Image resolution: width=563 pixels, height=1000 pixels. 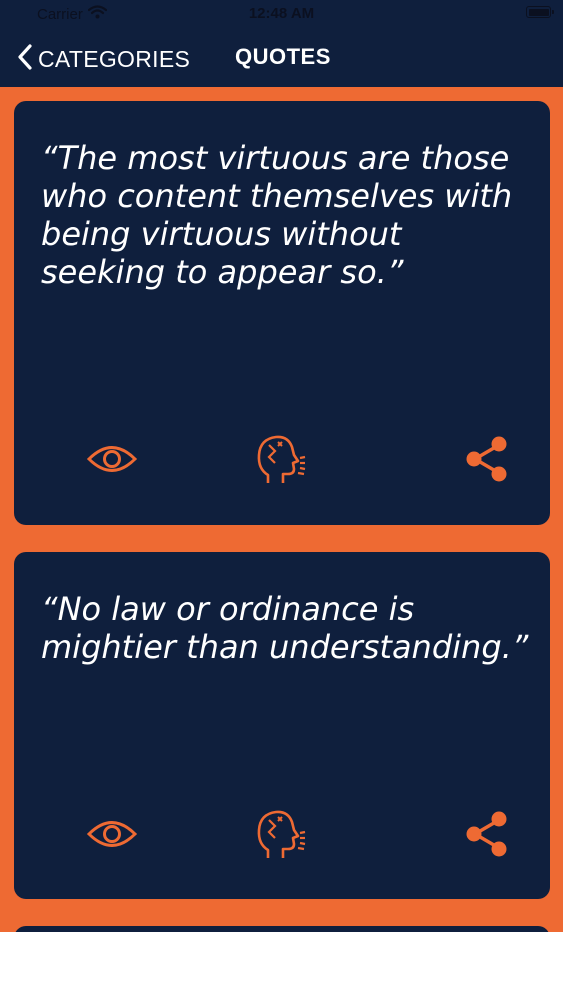 I want to click on status-bar: Carrier 12:48 AM, so click(x=281, y=15).